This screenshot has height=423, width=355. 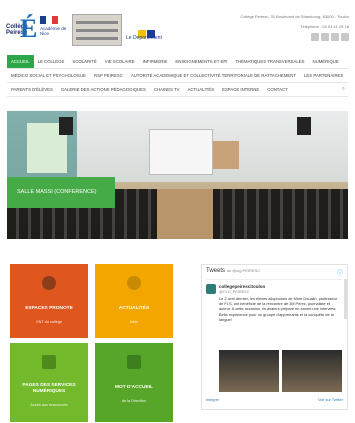 I want to click on academie-logo: Académie de Nice, so click(x=55, y=29).